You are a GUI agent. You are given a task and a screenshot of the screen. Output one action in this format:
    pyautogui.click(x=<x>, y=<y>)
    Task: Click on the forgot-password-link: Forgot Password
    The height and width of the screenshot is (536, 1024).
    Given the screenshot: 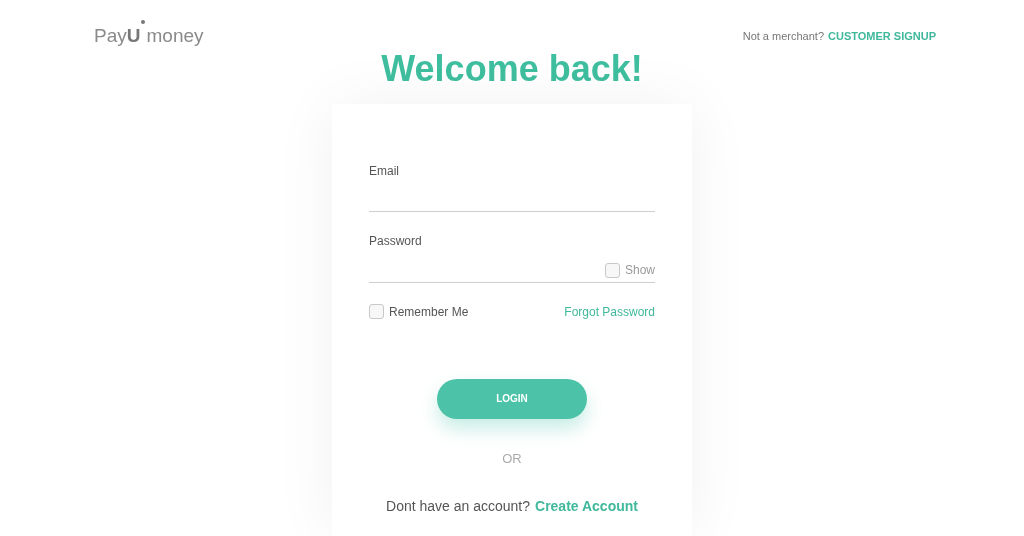 What is the action you would take?
    pyautogui.click(x=609, y=311)
    